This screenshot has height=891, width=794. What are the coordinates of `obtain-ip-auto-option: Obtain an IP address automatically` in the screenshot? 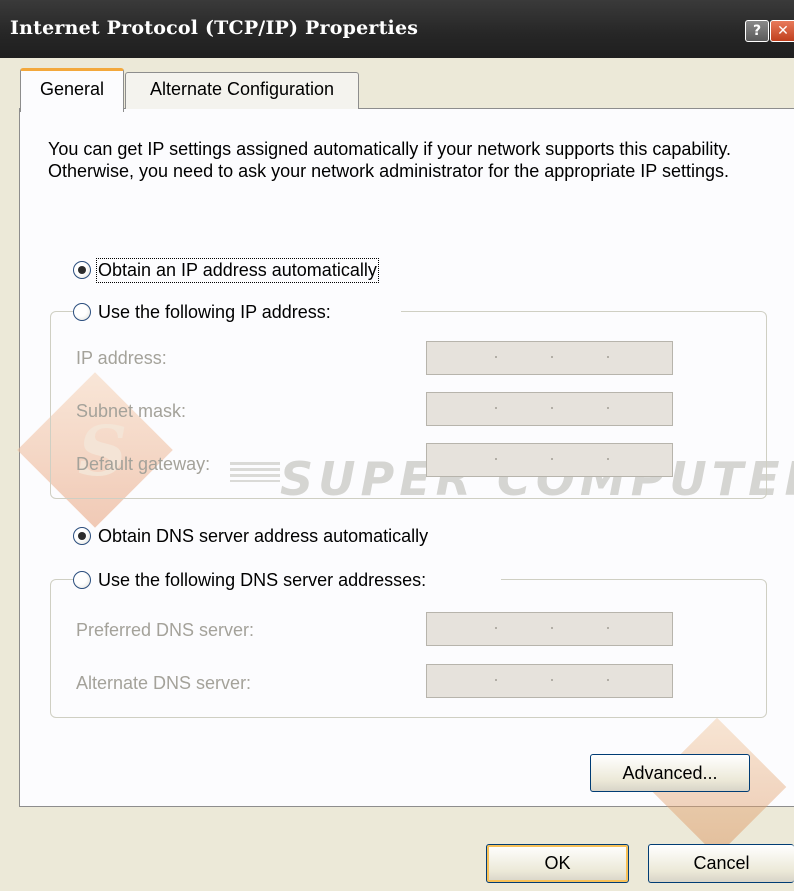 It's located at (263, 270).